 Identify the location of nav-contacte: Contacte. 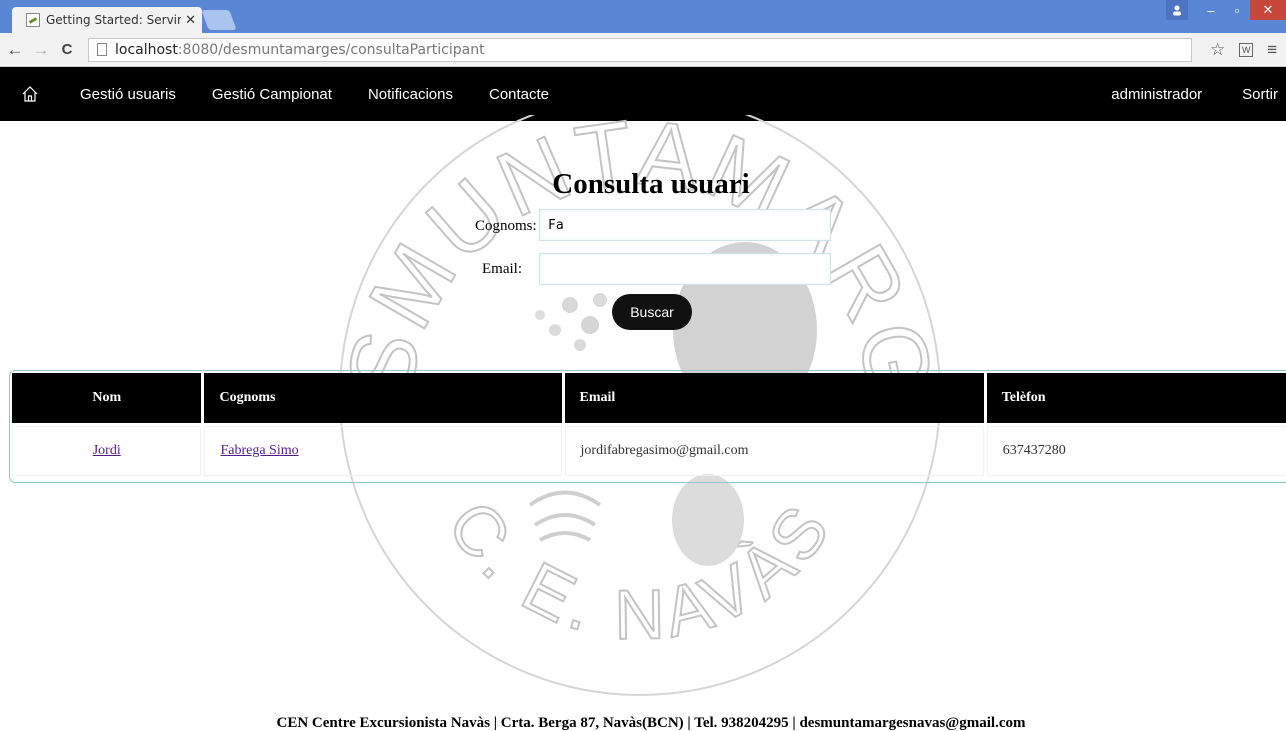
(519, 94).